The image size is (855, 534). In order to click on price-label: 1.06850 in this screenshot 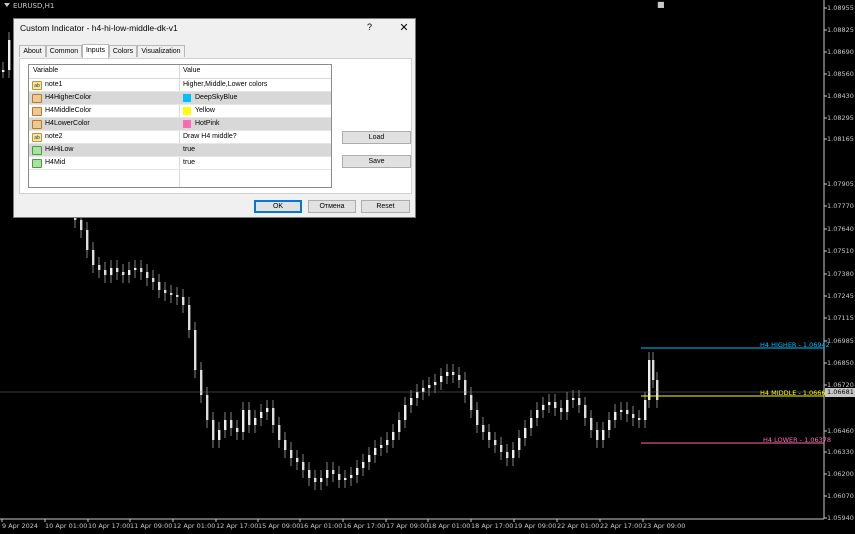, I will do `click(840, 363)`.